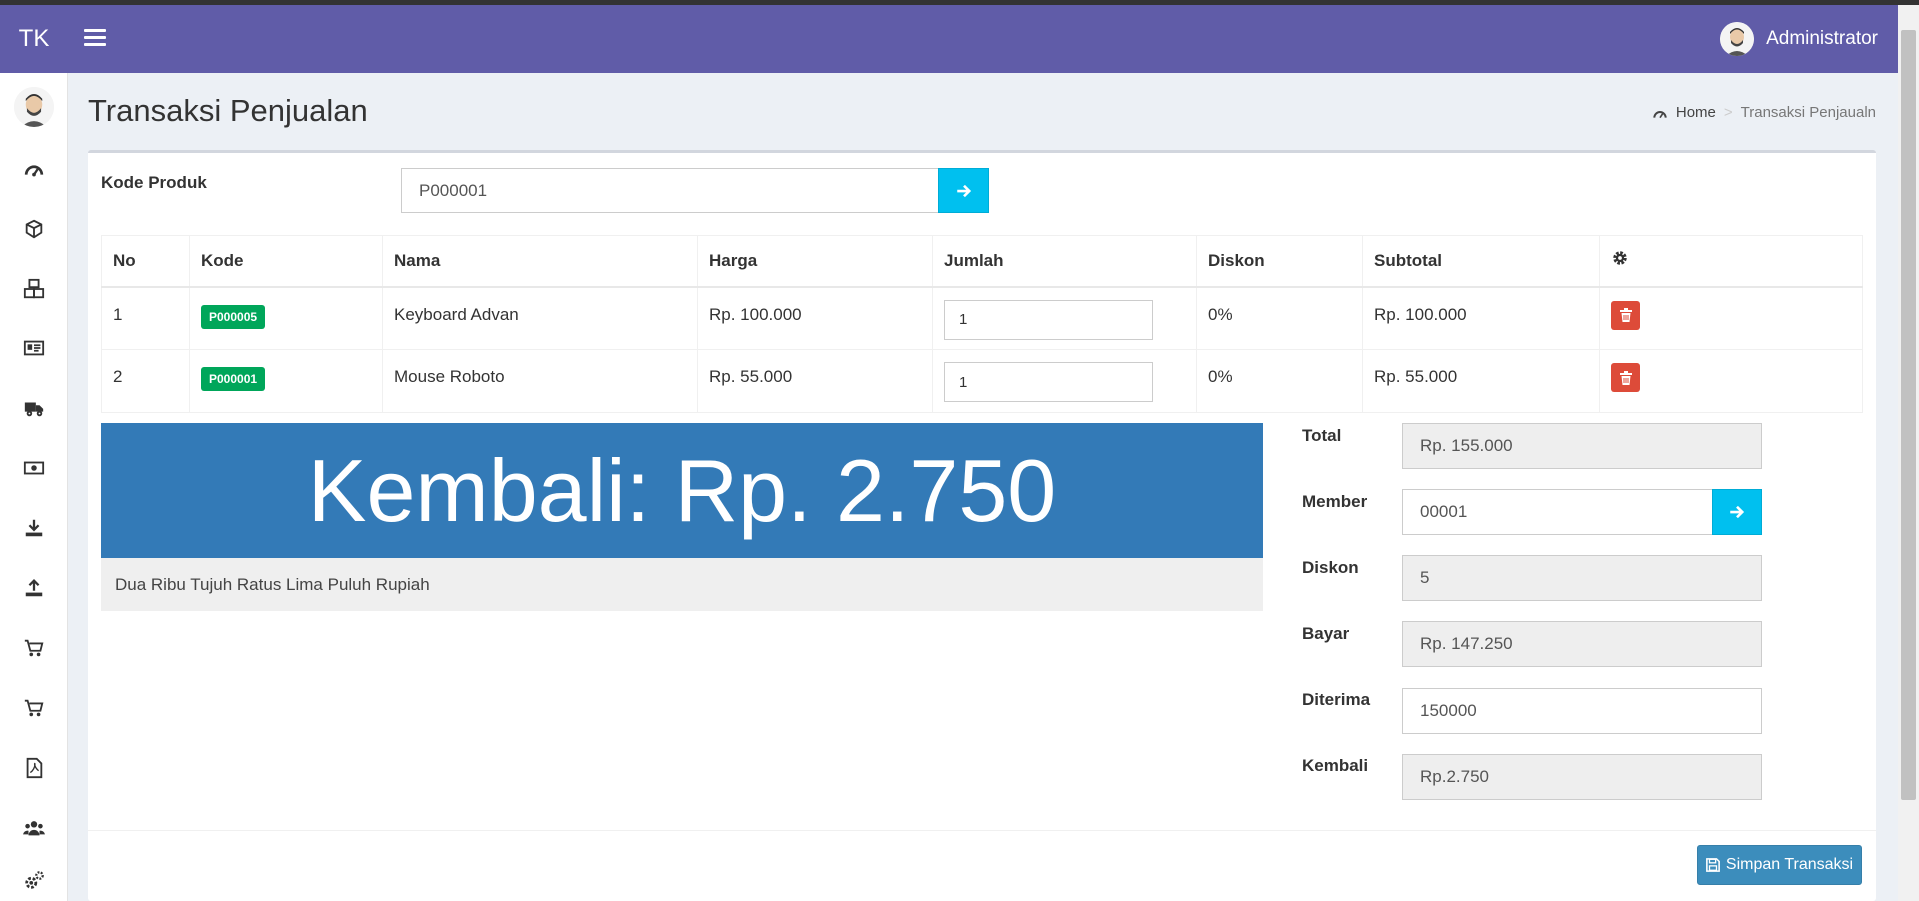  What do you see at coordinates (145, 318) in the screenshot?
I see `cell-no: 1` at bounding box center [145, 318].